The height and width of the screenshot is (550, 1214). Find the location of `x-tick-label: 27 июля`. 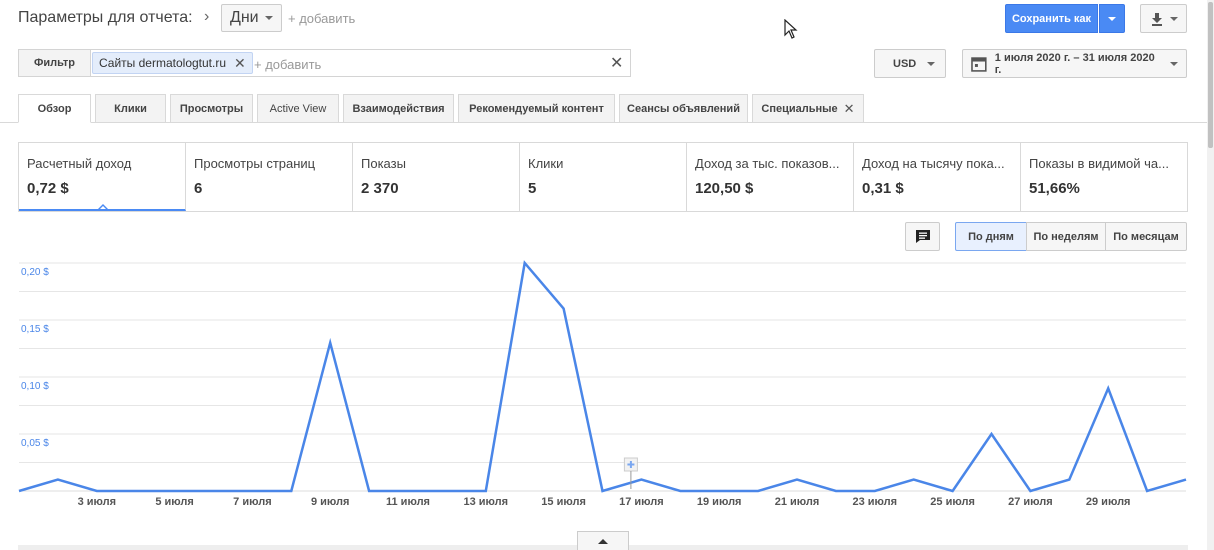

x-tick-label: 27 июля is located at coordinates (1030, 502).